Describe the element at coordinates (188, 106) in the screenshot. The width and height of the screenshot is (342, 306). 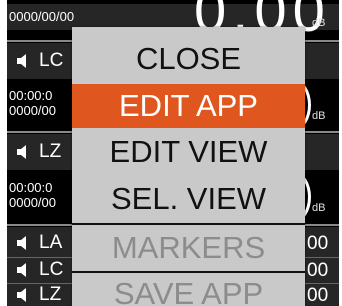
I see `menu-item-edit-app: EDIT APP` at that location.